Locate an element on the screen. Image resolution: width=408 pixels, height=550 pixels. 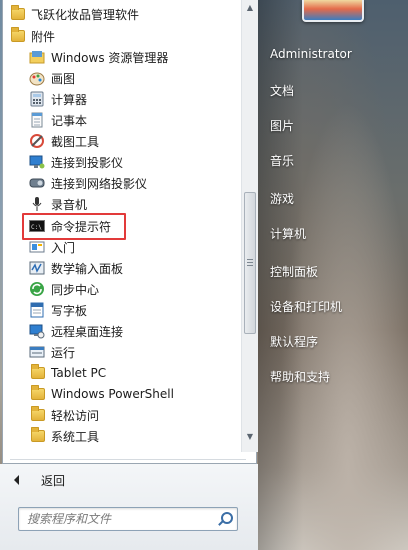
program-label: 远程桌面连接 is located at coordinates (87, 331).